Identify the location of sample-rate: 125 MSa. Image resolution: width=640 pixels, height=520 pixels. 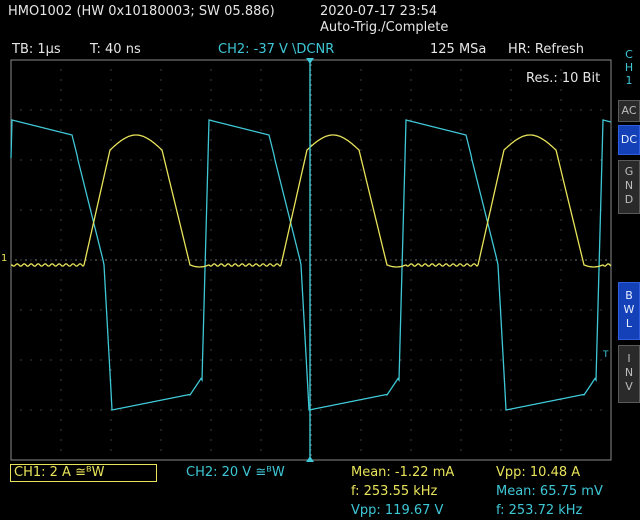
(458, 49).